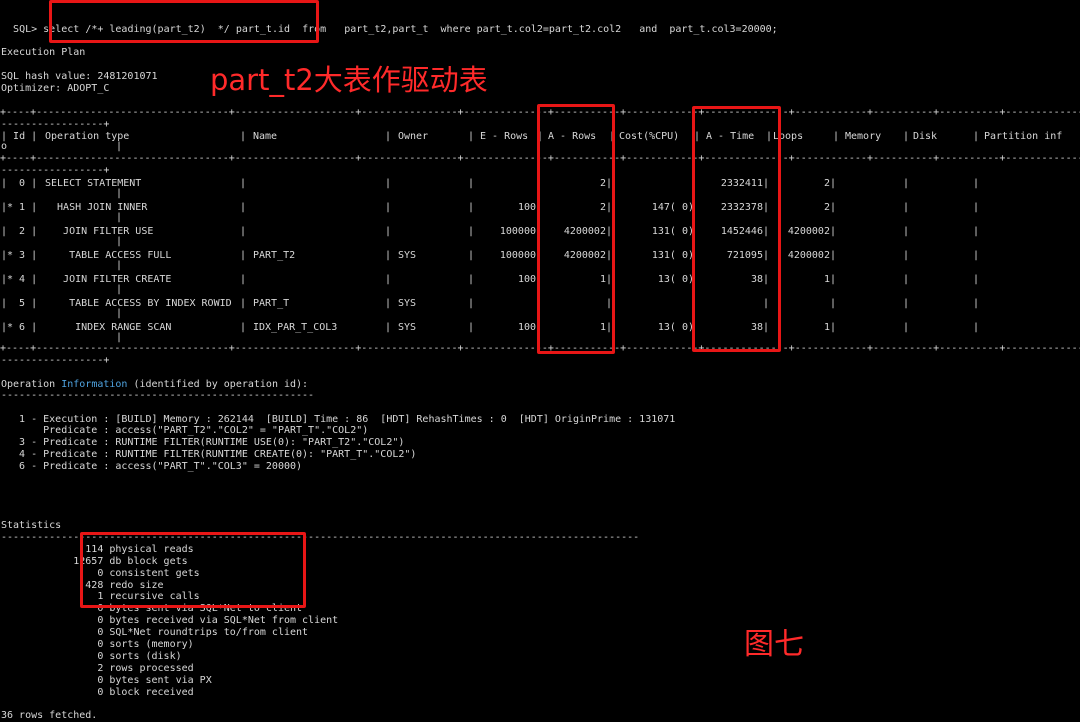  Describe the element at coordinates (19, 303) in the screenshot. I see `row-id: | 5 |` at that location.